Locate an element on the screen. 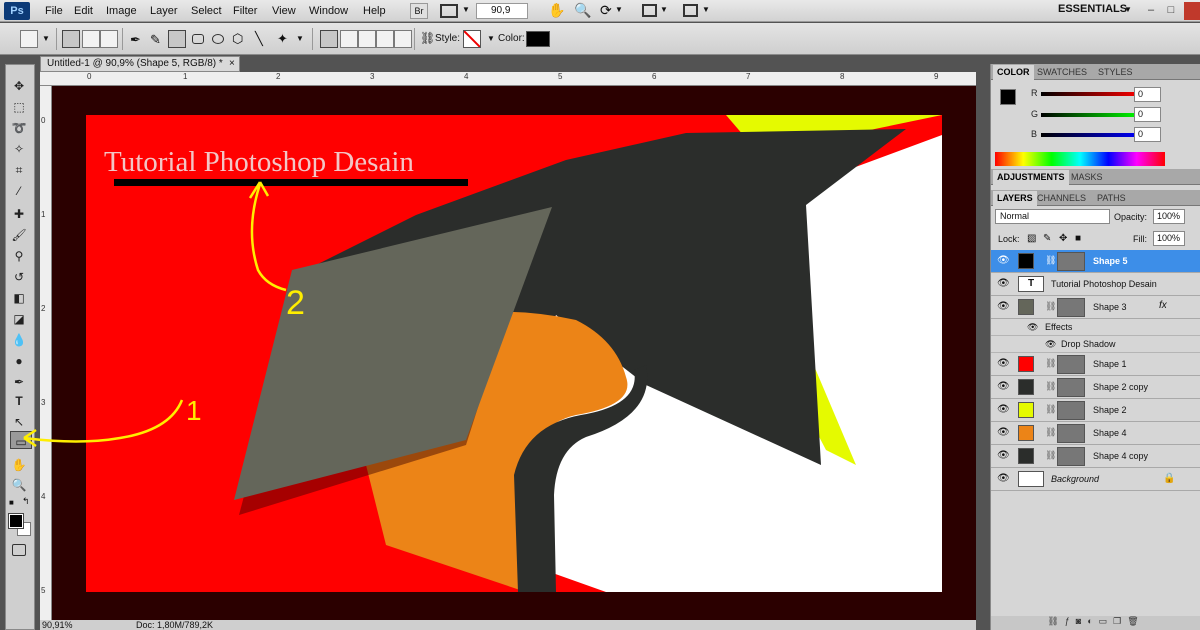  fill-pixels-icon is located at coordinates (109, 39).